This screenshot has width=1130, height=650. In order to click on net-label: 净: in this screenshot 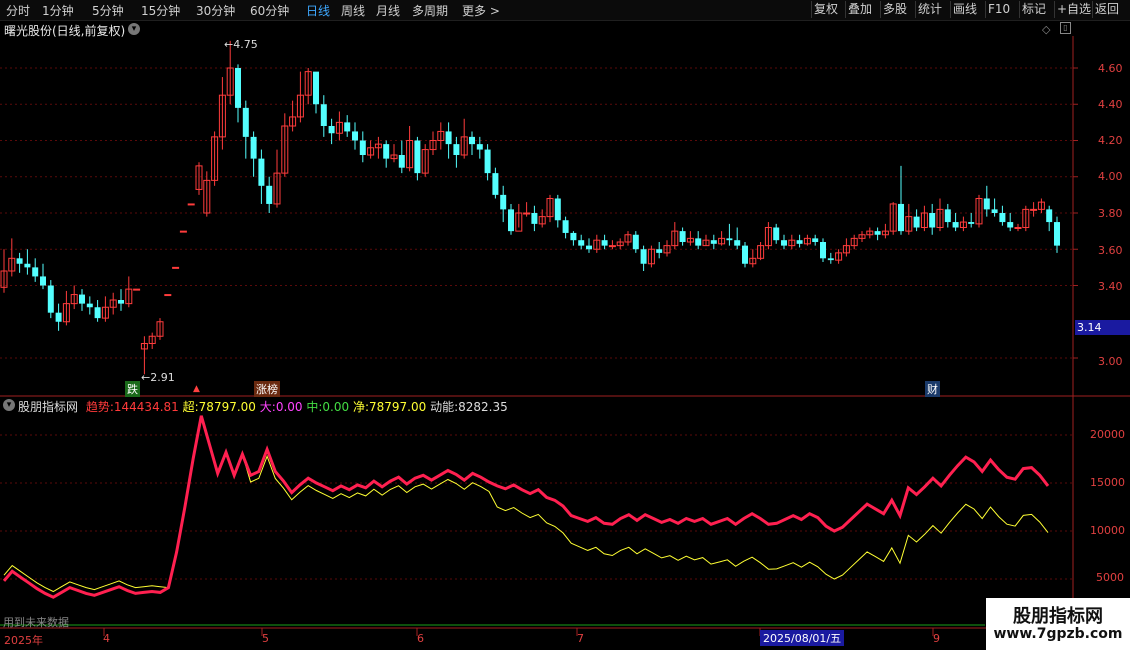, I will do `click(360, 407)`.